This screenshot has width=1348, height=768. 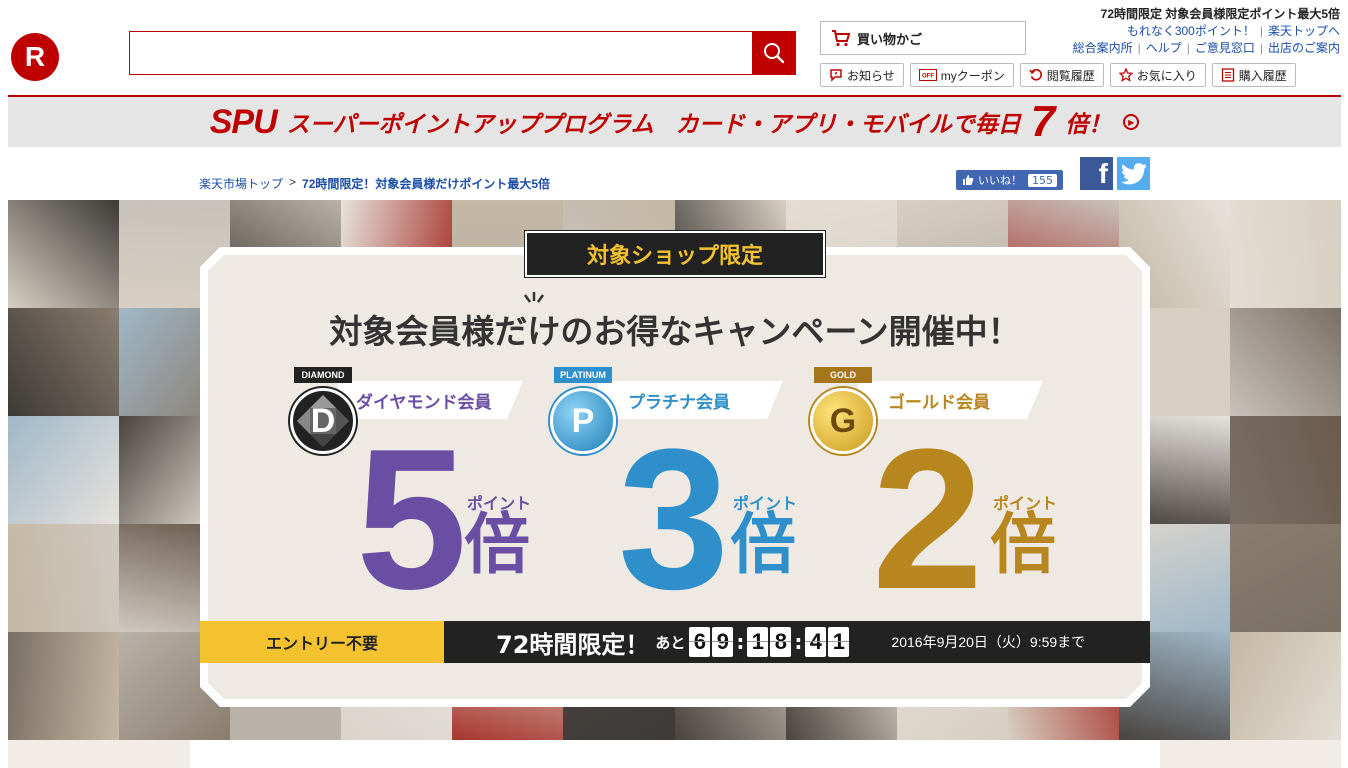 I want to click on favorite-label: お気に入り, so click(x=1166, y=75).